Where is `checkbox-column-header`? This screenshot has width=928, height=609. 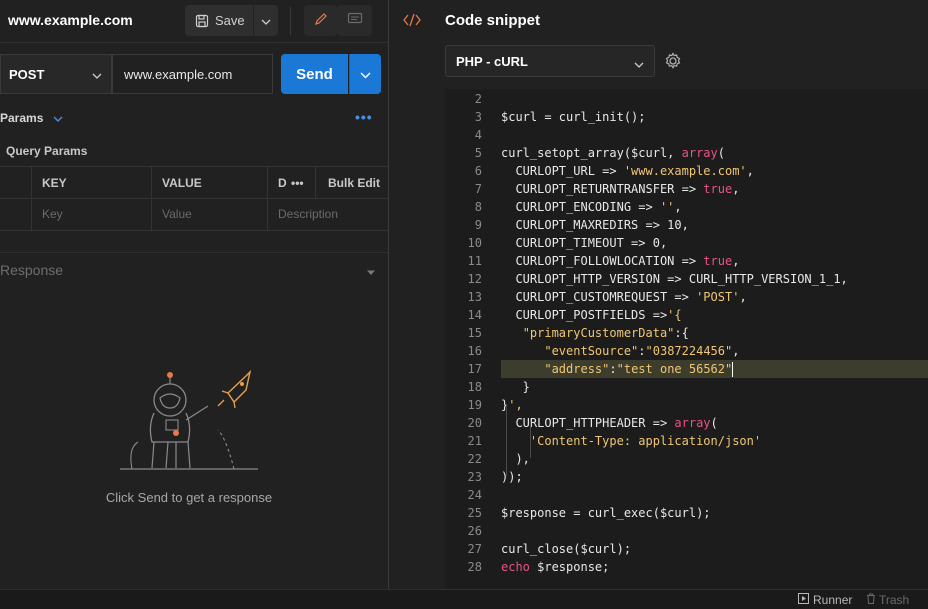
checkbox-column-header is located at coordinates (15, 183).